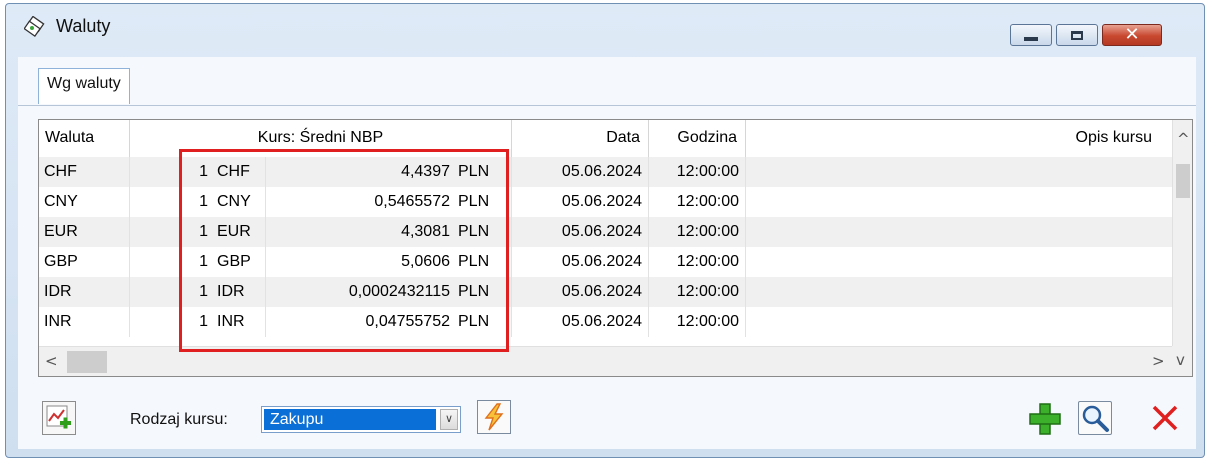  I want to click on search-button, so click(1095, 418).